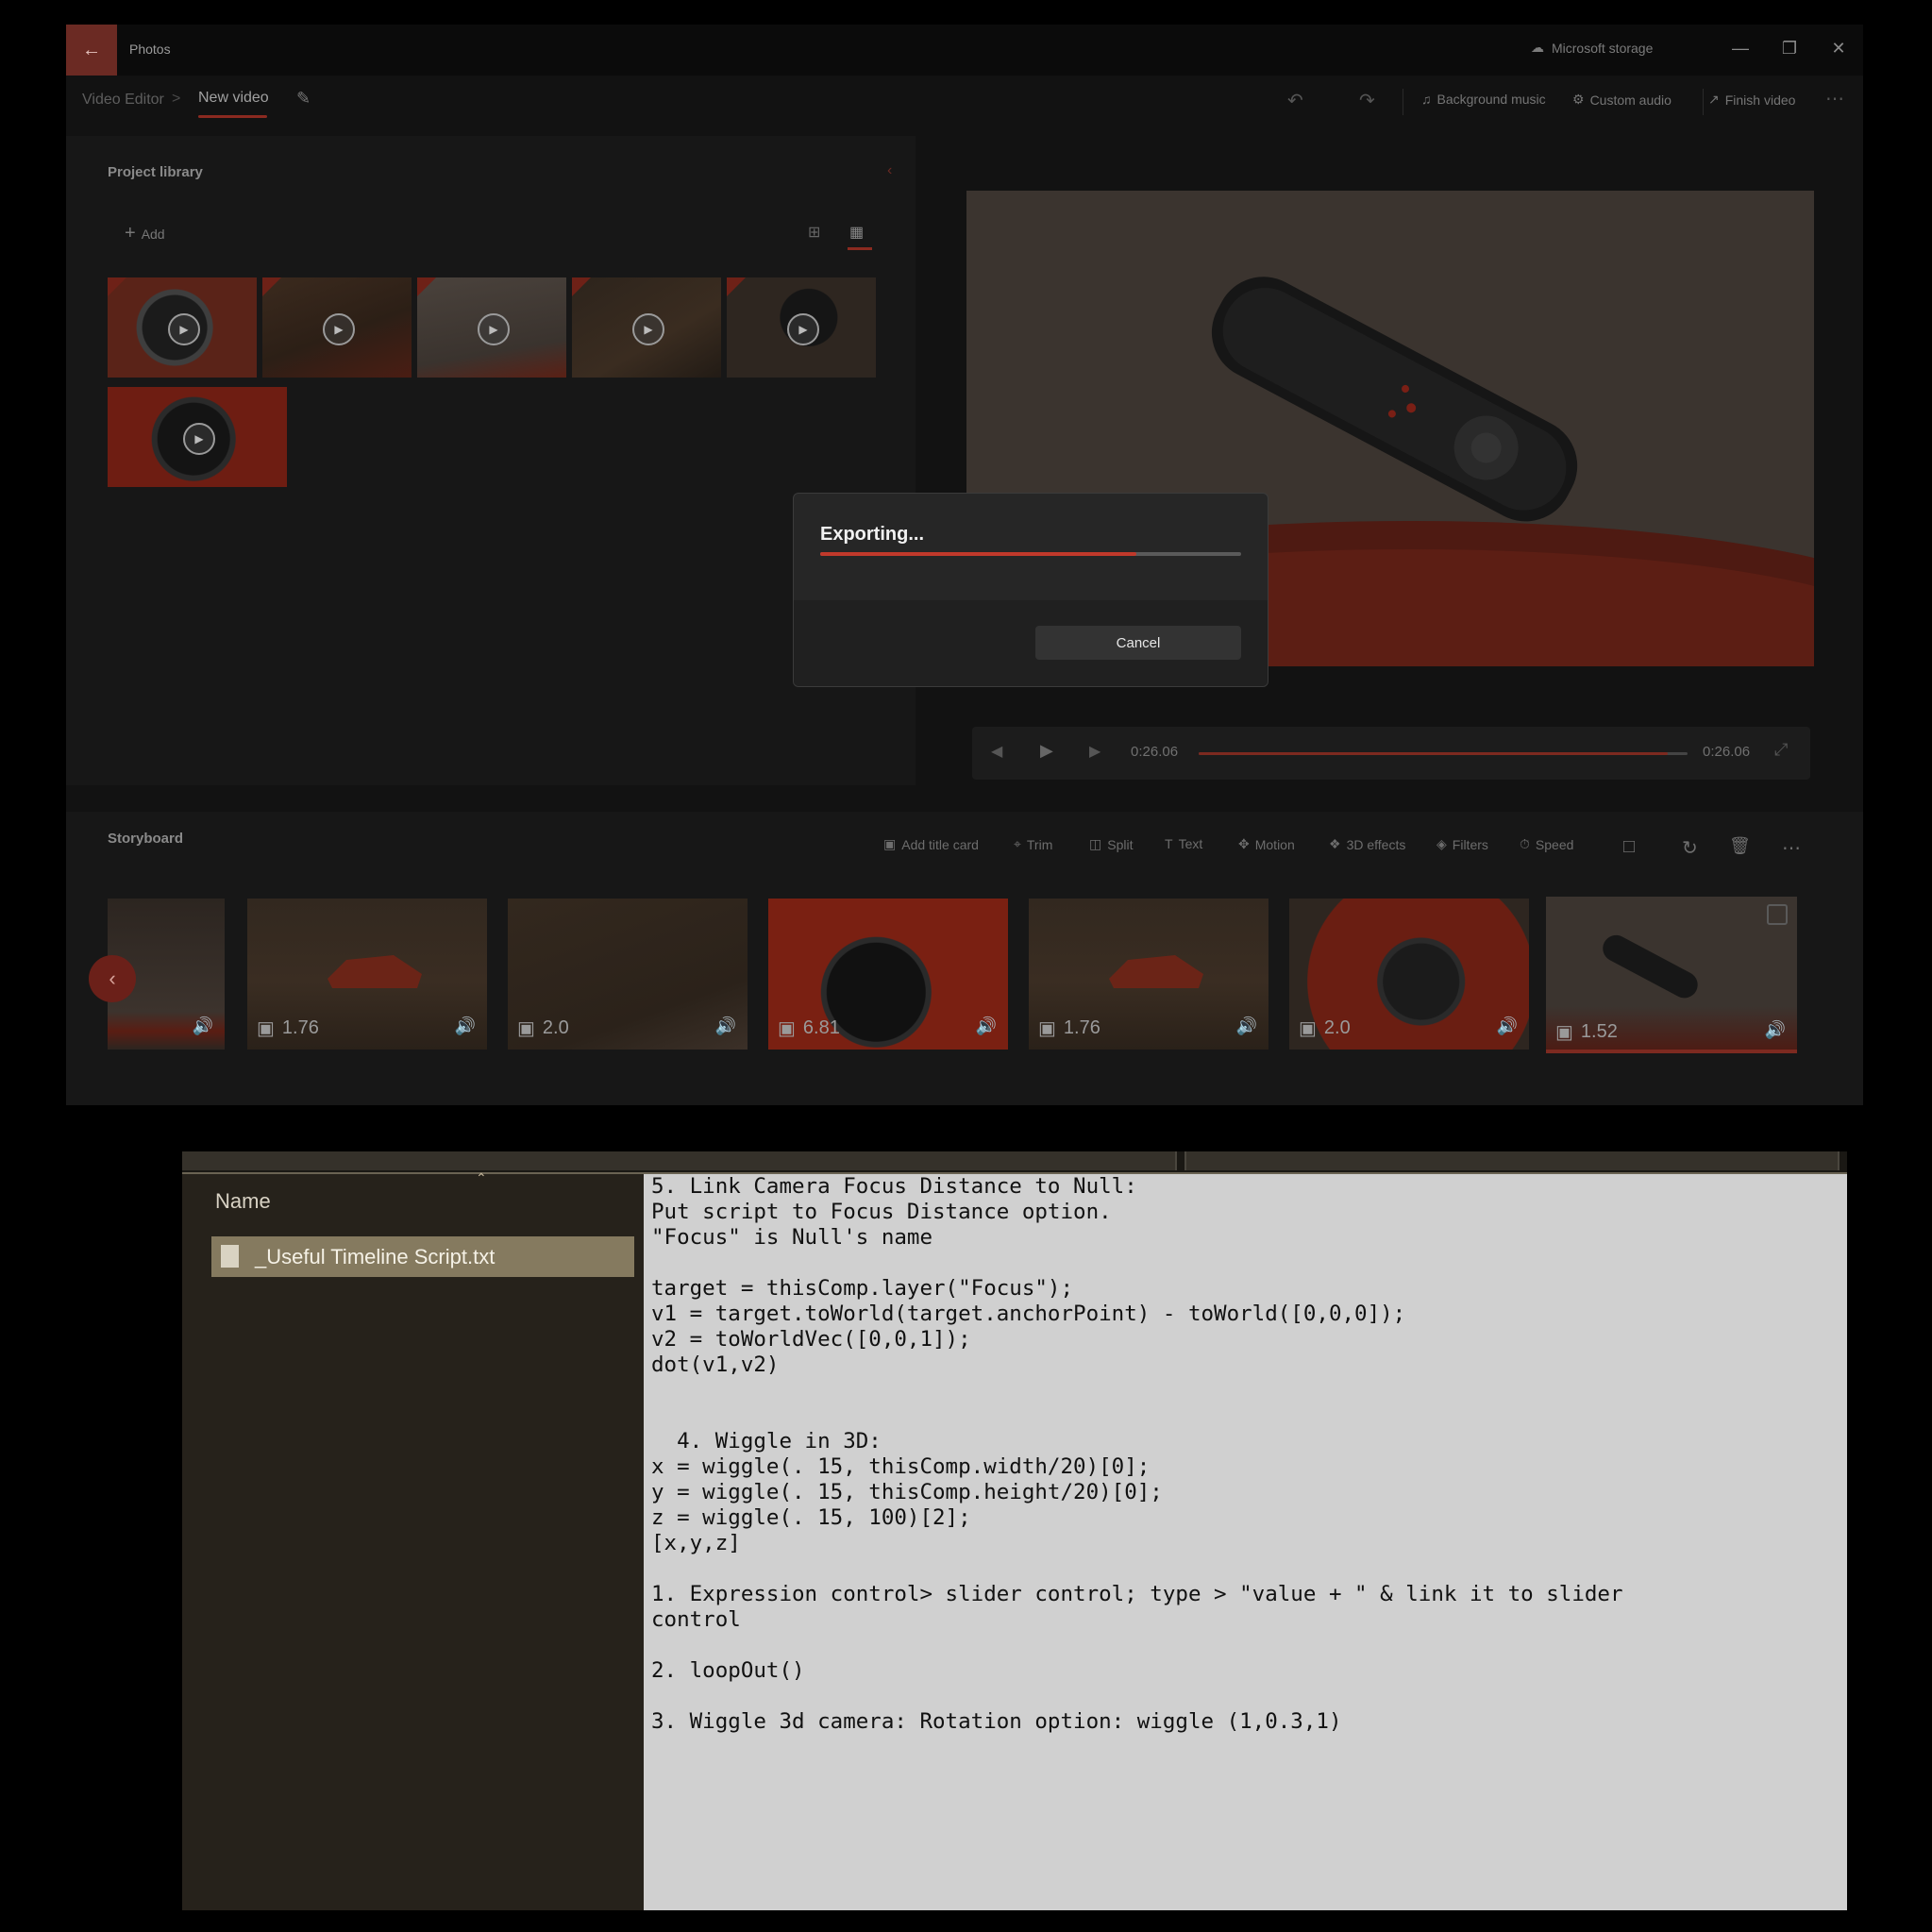 Image resolution: width=1932 pixels, height=1932 pixels. Describe the element at coordinates (1578, 99) in the screenshot. I see `audio-icon: ⚙` at that location.